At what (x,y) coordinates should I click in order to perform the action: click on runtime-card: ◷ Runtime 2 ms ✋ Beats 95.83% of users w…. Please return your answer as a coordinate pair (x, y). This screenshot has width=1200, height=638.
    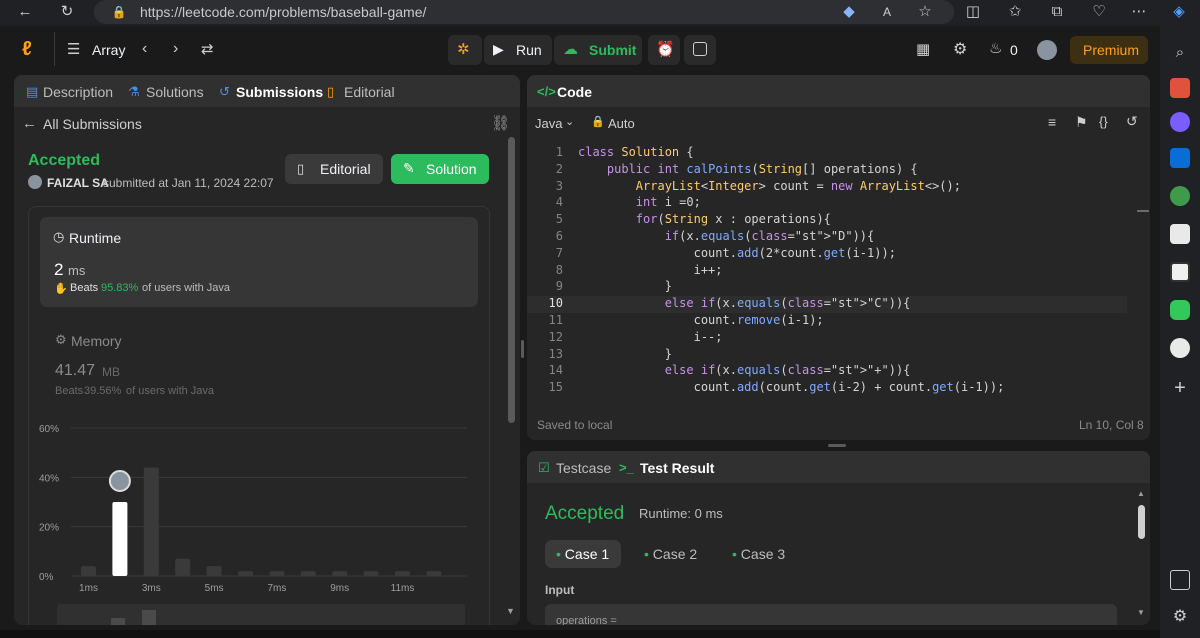
    Looking at the image, I should click on (259, 262).